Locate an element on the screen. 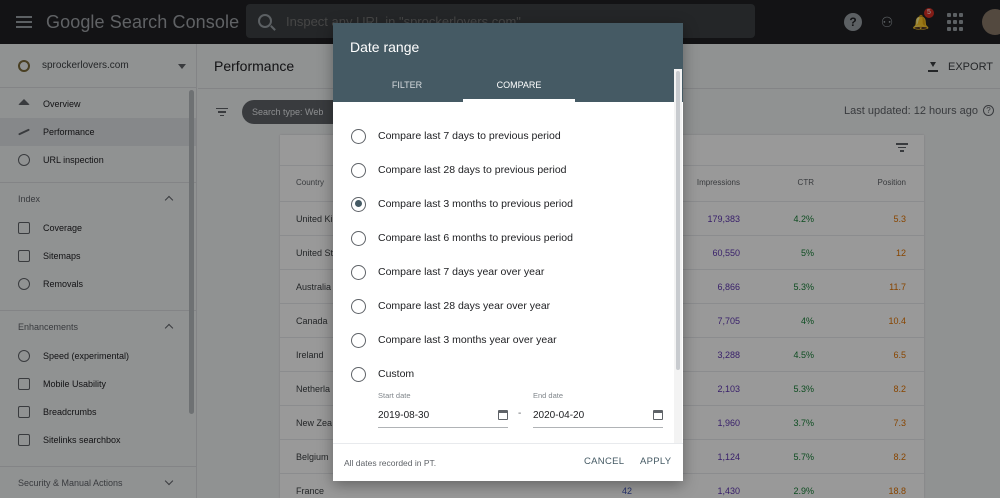 The width and height of the screenshot is (1000, 498). option-last-3-months-previous: Compare last 3 months to previous period is located at coordinates (462, 204).